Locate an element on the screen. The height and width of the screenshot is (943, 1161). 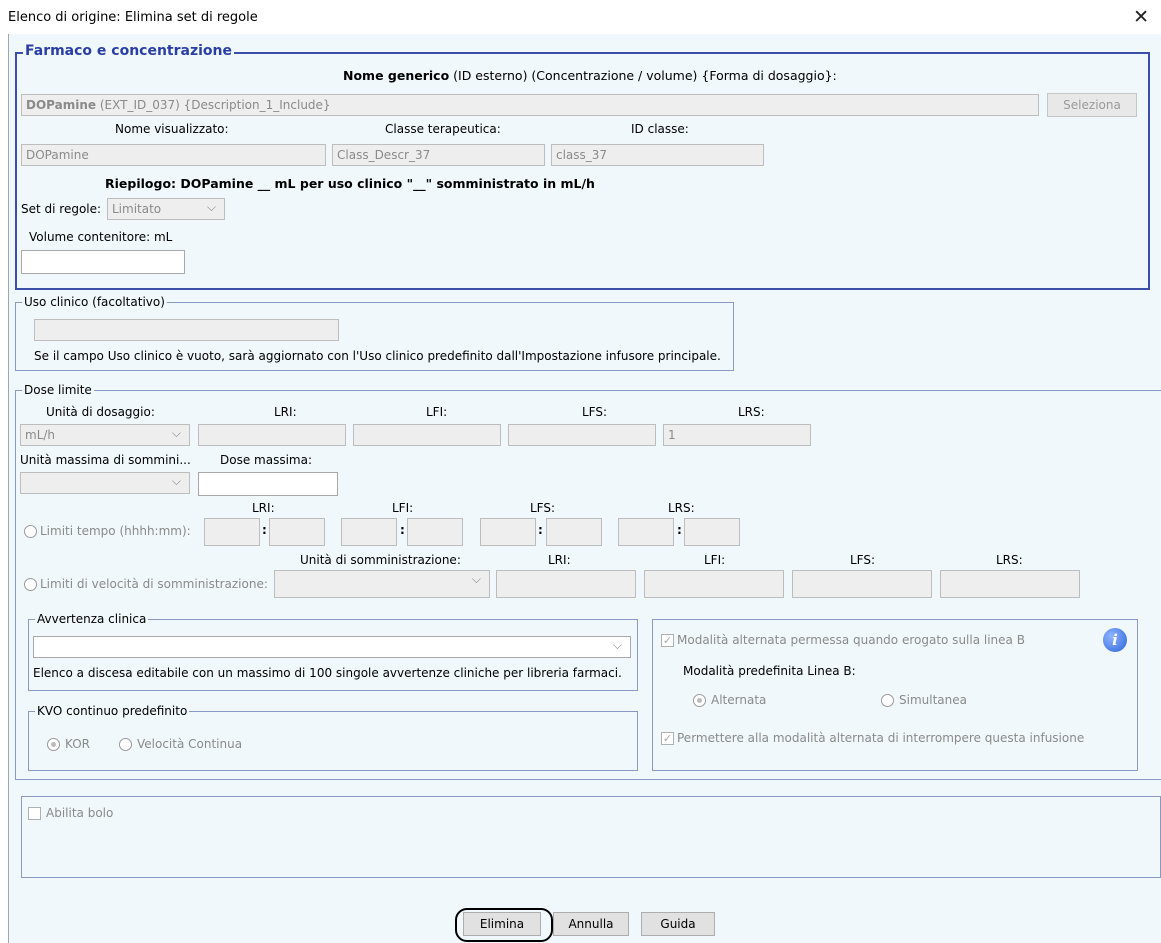
time-lfs-hours is located at coordinates (508, 532).